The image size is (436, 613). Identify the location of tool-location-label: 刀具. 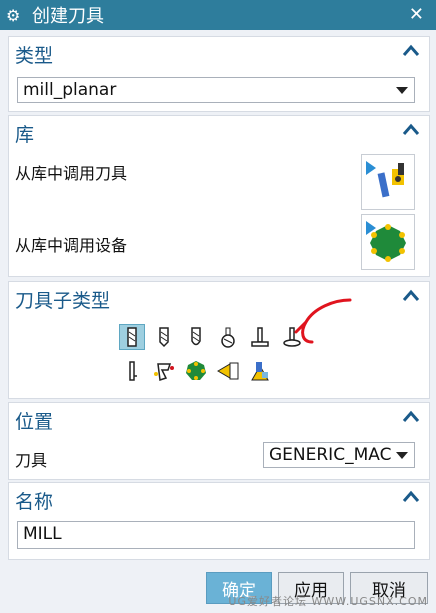
(31, 460).